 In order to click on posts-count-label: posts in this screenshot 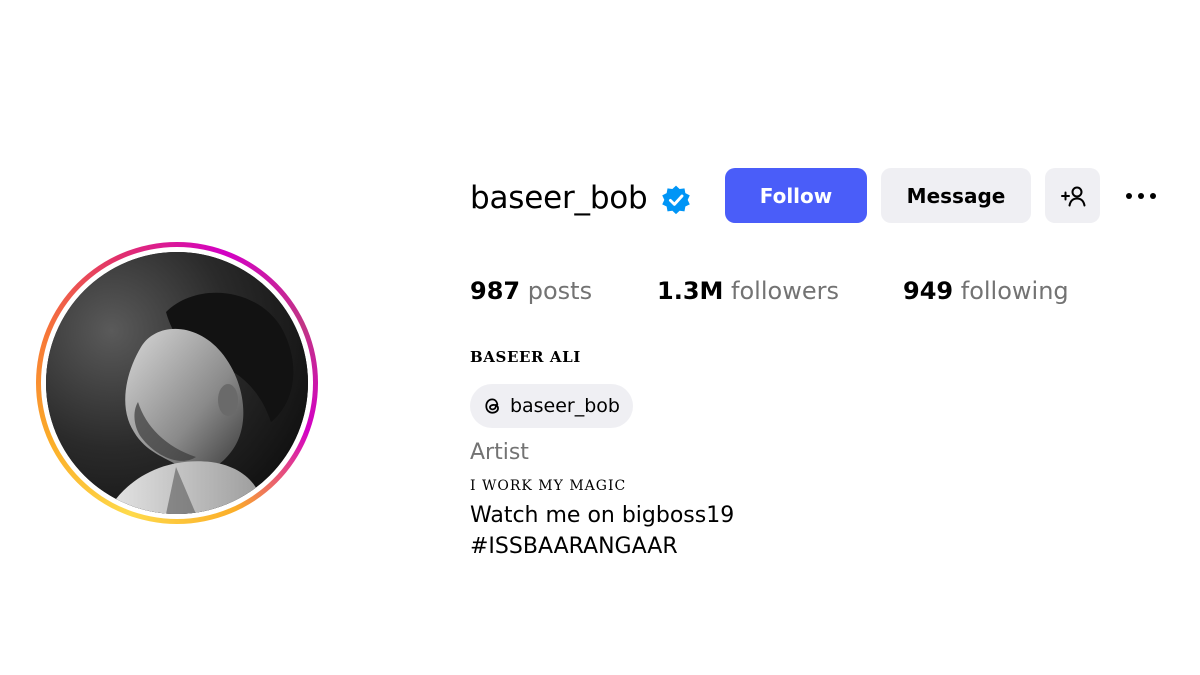, I will do `click(560, 291)`.